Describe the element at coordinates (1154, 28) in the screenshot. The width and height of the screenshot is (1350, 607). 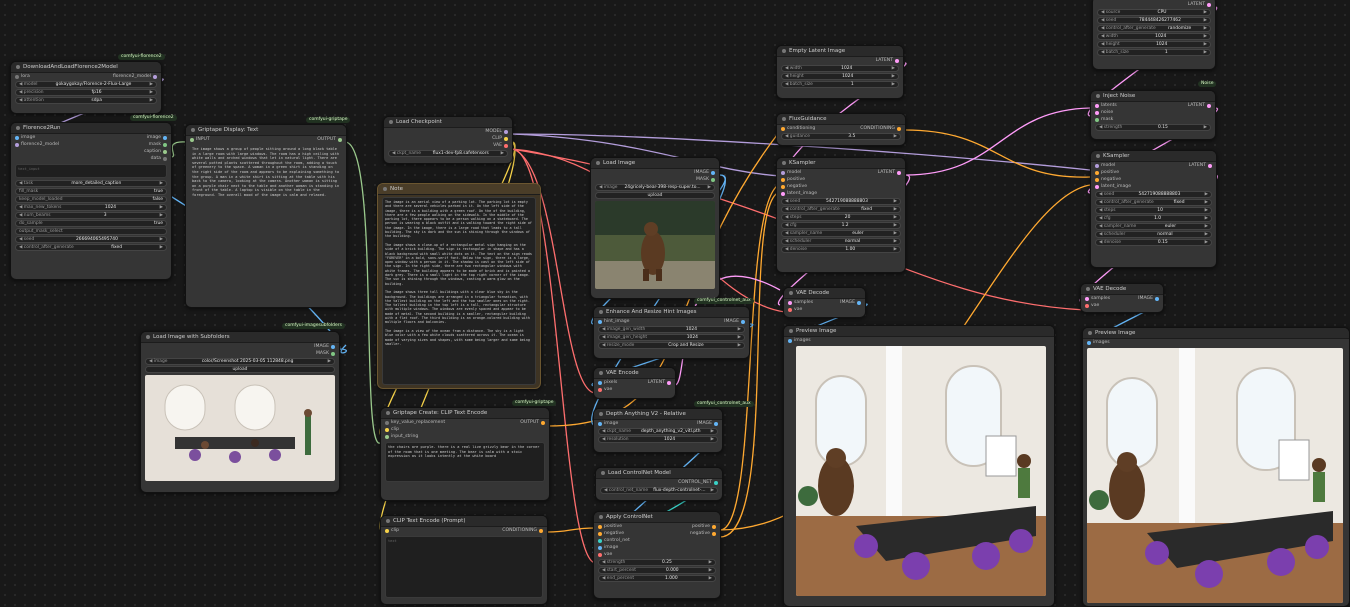
I see `widget-control-after-generate: ◀ control_after_generate randomize ▶` at that location.